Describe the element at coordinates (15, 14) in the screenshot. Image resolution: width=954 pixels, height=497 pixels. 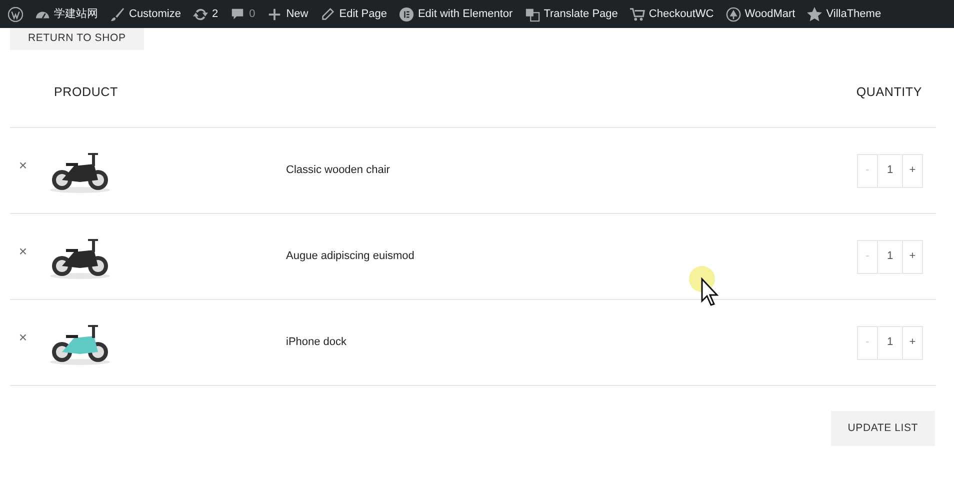
I see `wordpress-logo-icon` at that location.